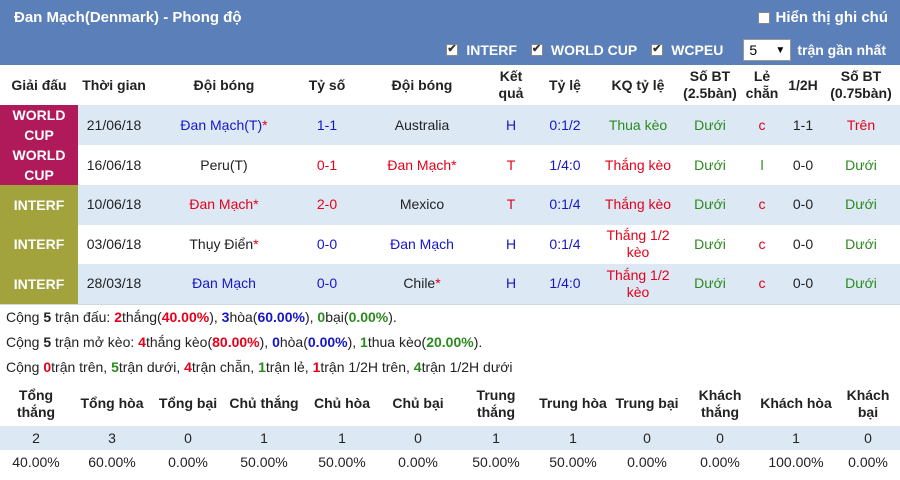 The image size is (900, 480). What do you see at coordinates (112, 403) in the screenshot?
I see `stats-header: Tổng hòa` at bounding box center [112, 403].